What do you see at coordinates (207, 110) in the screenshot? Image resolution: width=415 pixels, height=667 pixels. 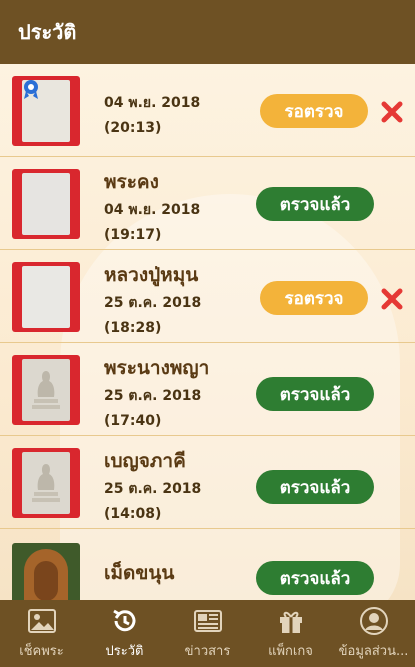 I see `history-row: 04 พ.ย. 2018 (20:13) รอตรวจ` at bounding box center [207, 110].